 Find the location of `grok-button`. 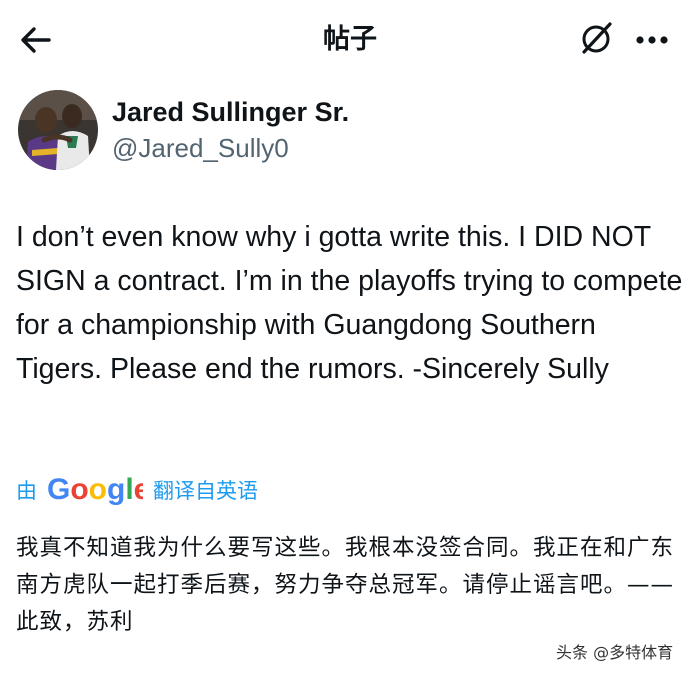

grok-button is located at coordinates (596, 38).